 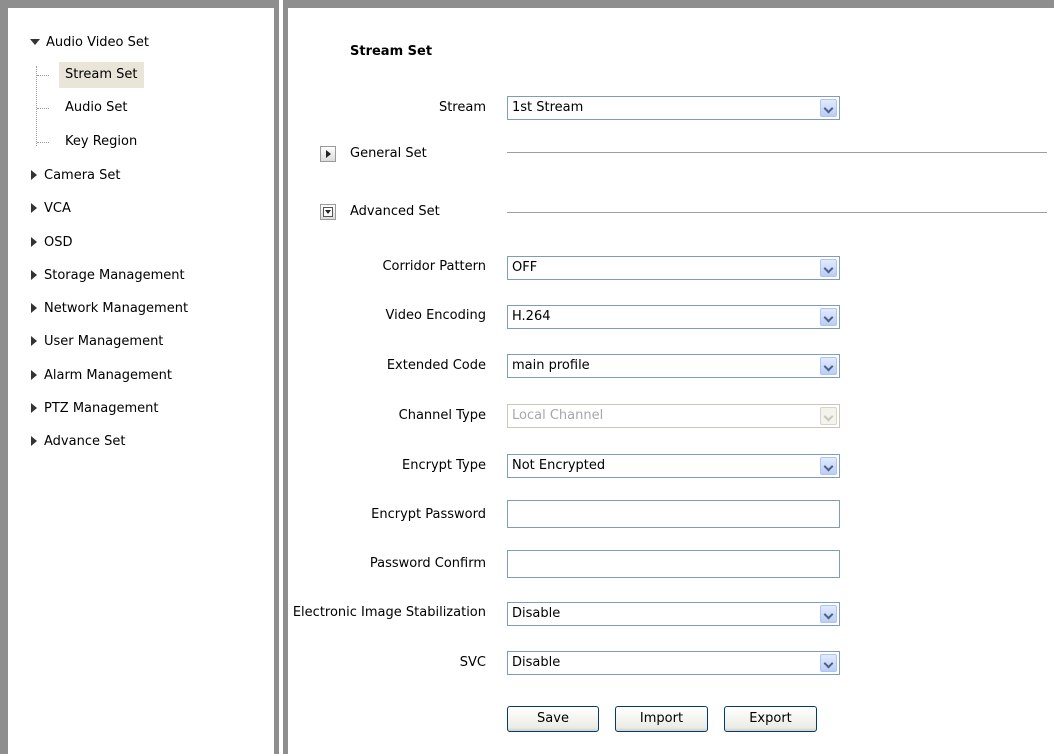 I want to click on sidebar-item-label: VCA, so click(x=57, y=208).